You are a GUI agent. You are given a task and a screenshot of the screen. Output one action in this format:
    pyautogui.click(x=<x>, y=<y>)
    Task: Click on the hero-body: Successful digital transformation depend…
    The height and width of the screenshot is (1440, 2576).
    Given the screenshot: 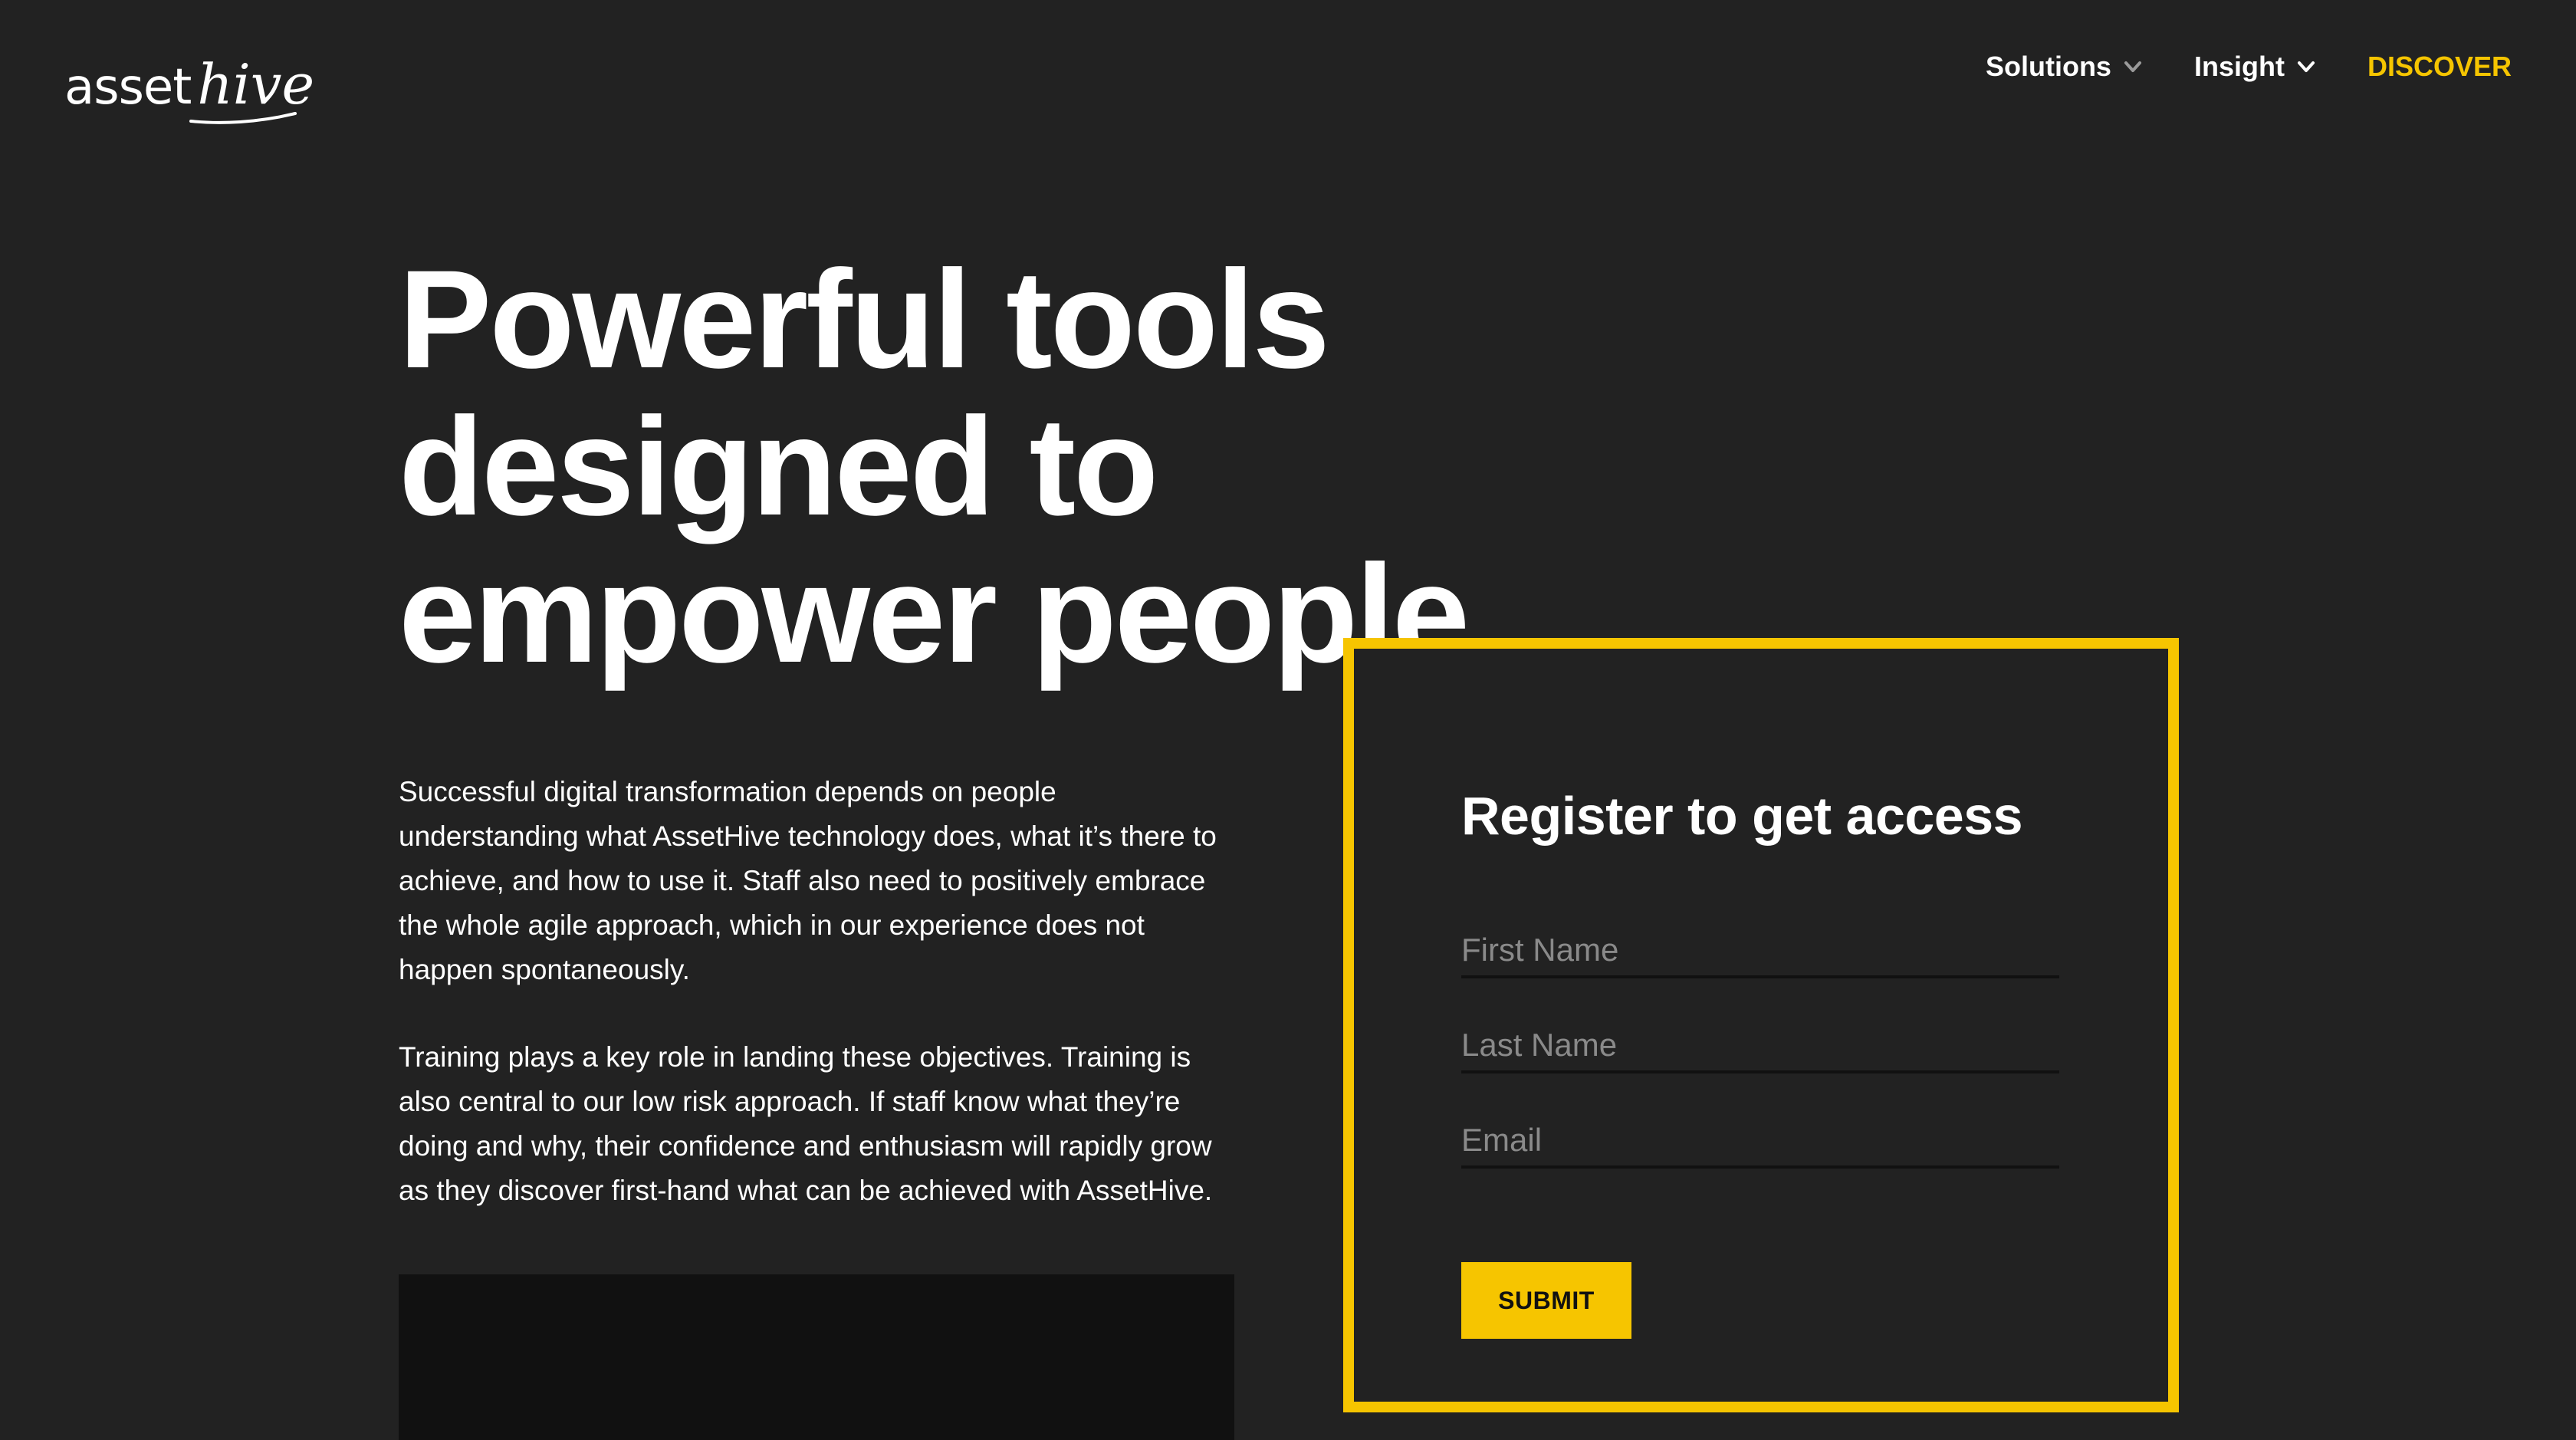 What is the action you would take?
    pyautogui.click(x=820, y=991)
    